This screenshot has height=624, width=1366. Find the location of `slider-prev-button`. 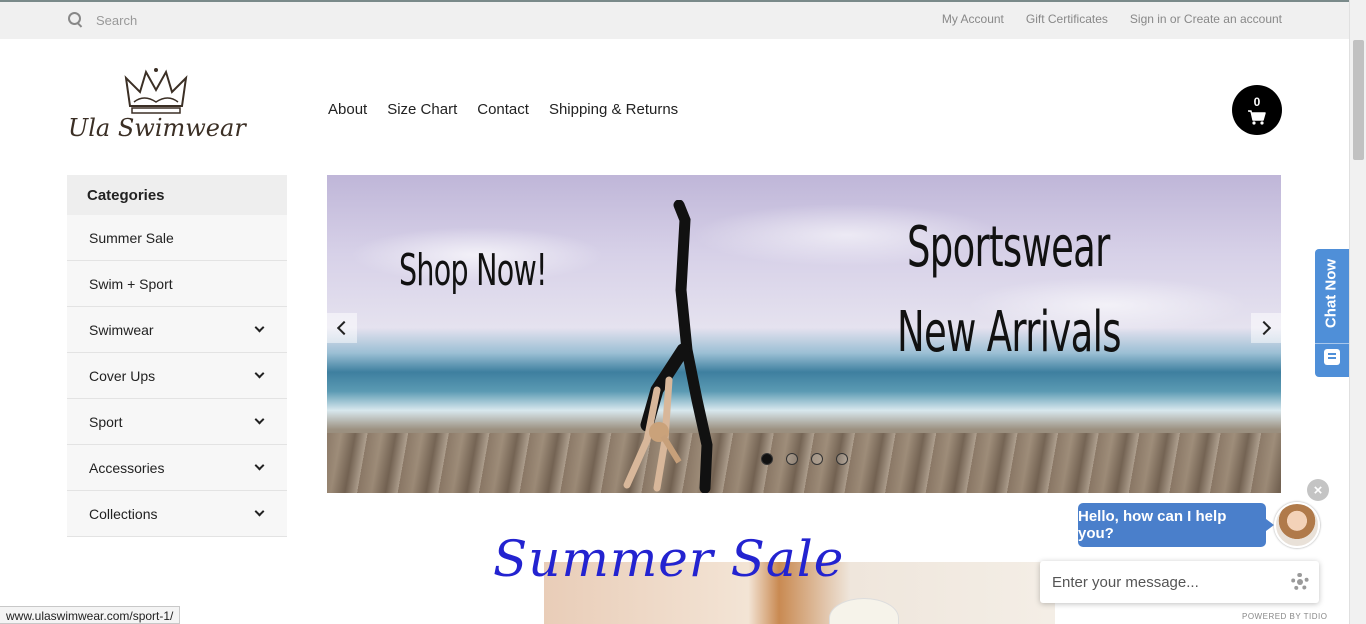

slider-prev-button is located at coordinates (342, 328).